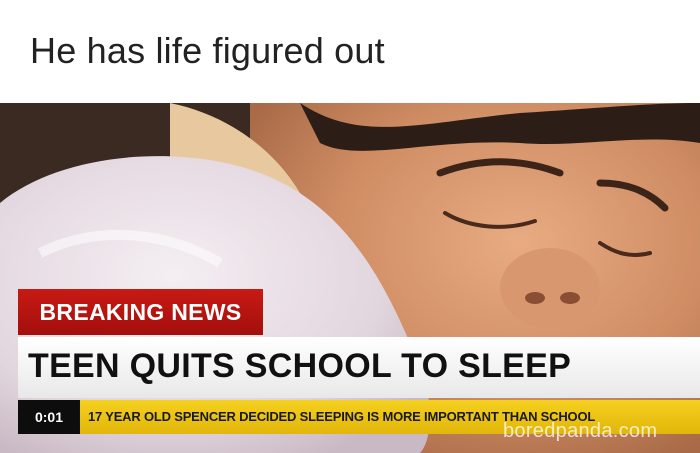 This screenshot has height=453, width=700. I want to click on timestamp-text: 0:01, so click(49, 417).